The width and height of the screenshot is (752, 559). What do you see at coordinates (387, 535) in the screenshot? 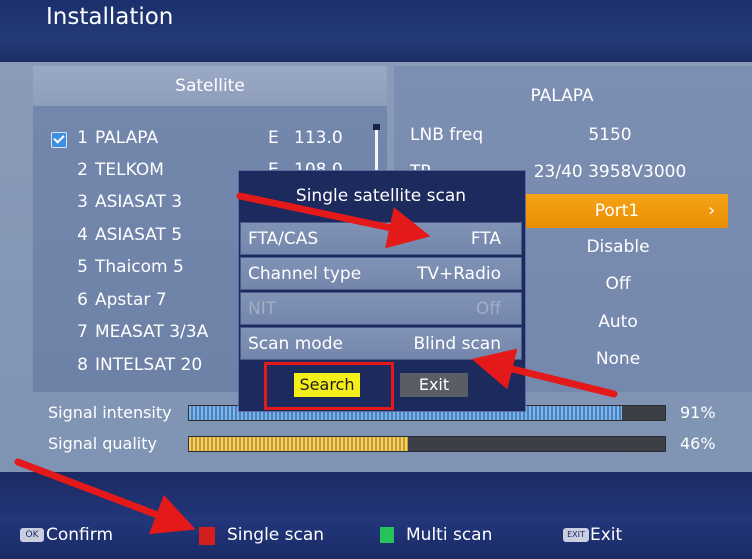
I see `green-key-icon` at bounding box center [387, 535].